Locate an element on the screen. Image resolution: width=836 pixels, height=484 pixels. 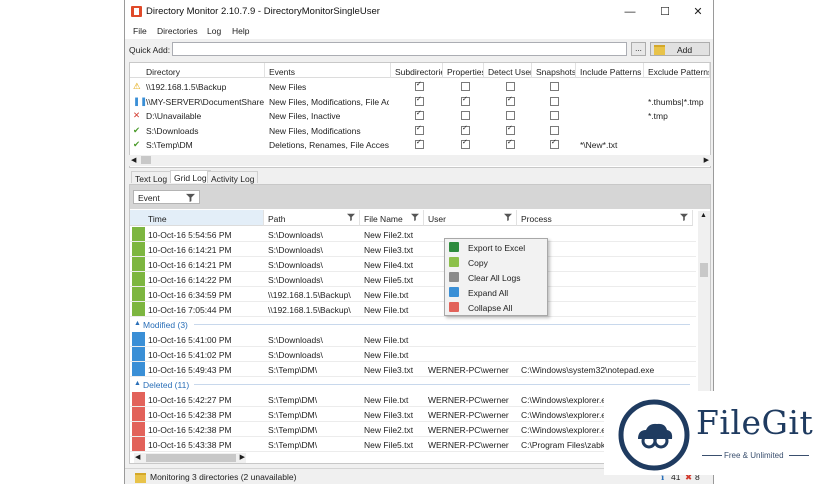
column-header-process: Process is located at coordinates (605, 218).